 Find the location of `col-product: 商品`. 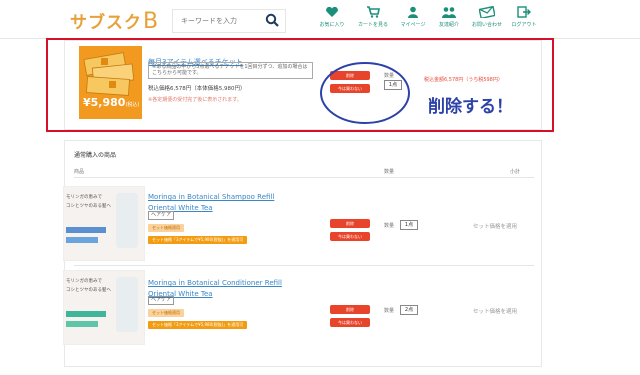

col-product: 商品 is located at coordinates (79, 172).